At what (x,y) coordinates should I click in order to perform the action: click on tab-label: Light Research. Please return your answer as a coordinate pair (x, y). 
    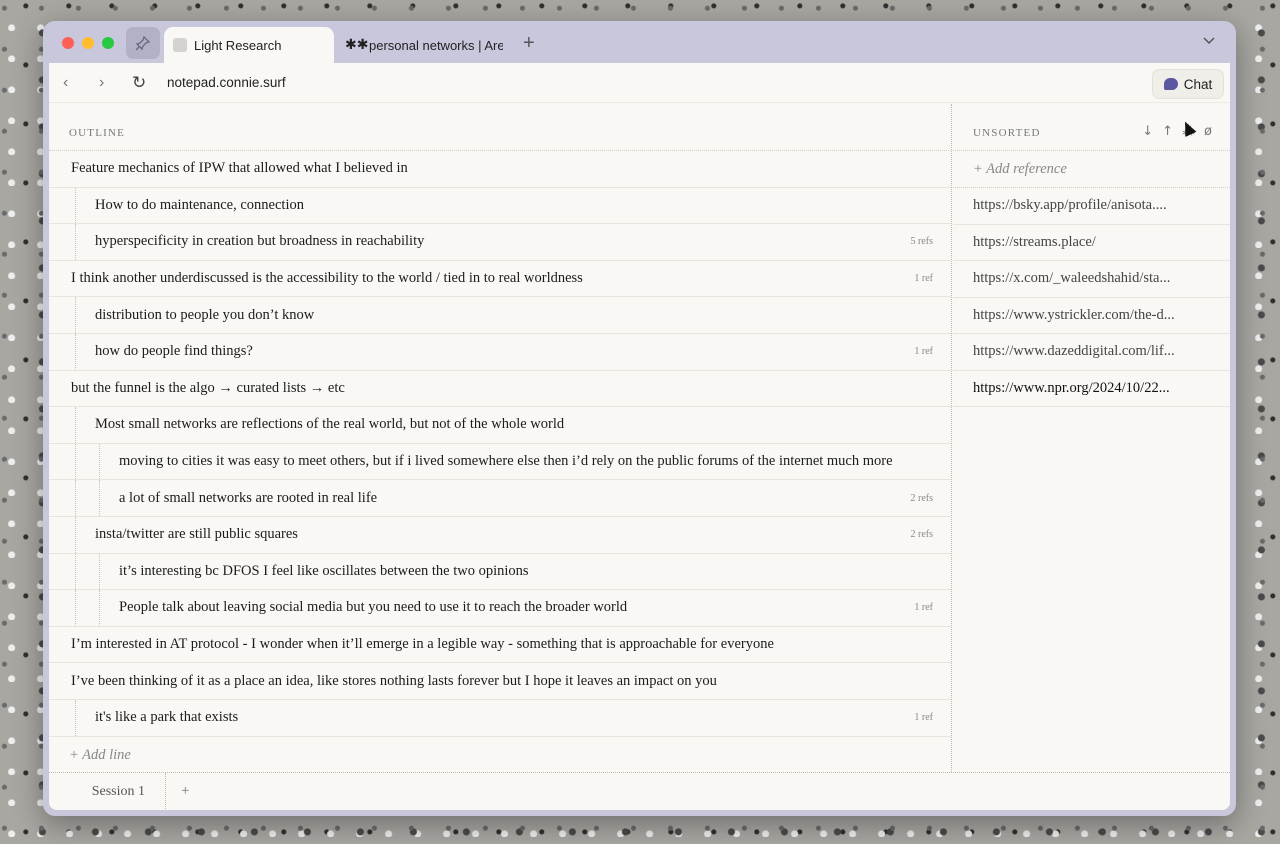
    Looking at the image, I should click on (238, 45).